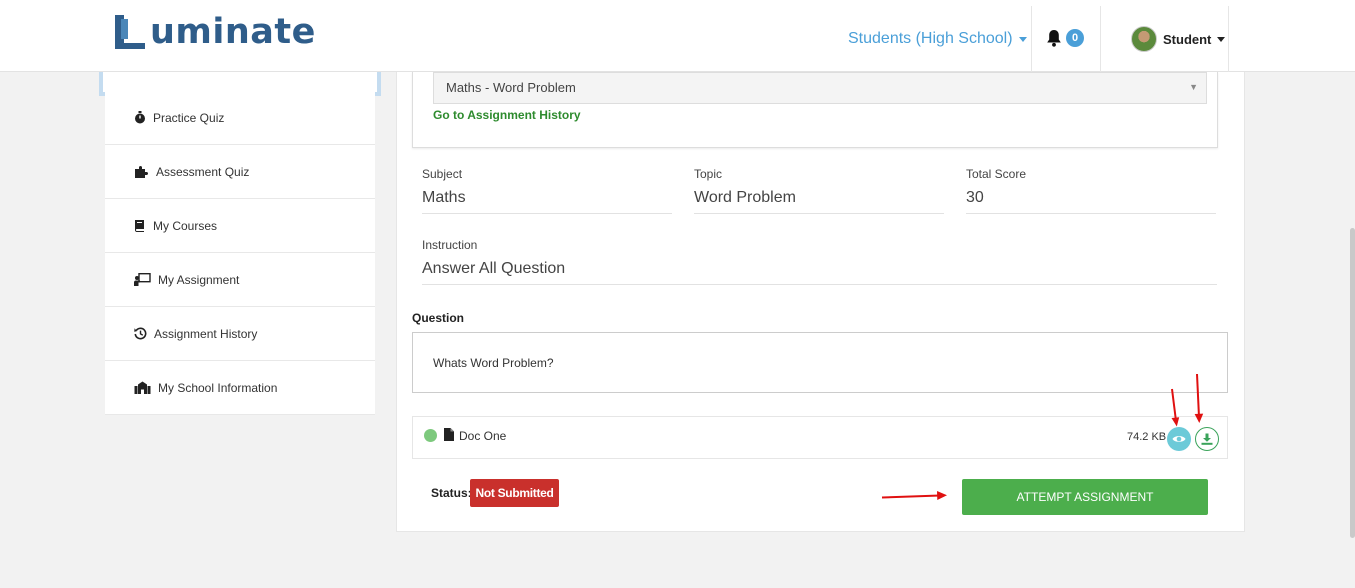 Image resolution: width=1355 pixels, height=588 pixels. Describe the element at coordinates (507, 115) in the screenshot. I see `assignment-history-link: Go to Assignment History` at that location.